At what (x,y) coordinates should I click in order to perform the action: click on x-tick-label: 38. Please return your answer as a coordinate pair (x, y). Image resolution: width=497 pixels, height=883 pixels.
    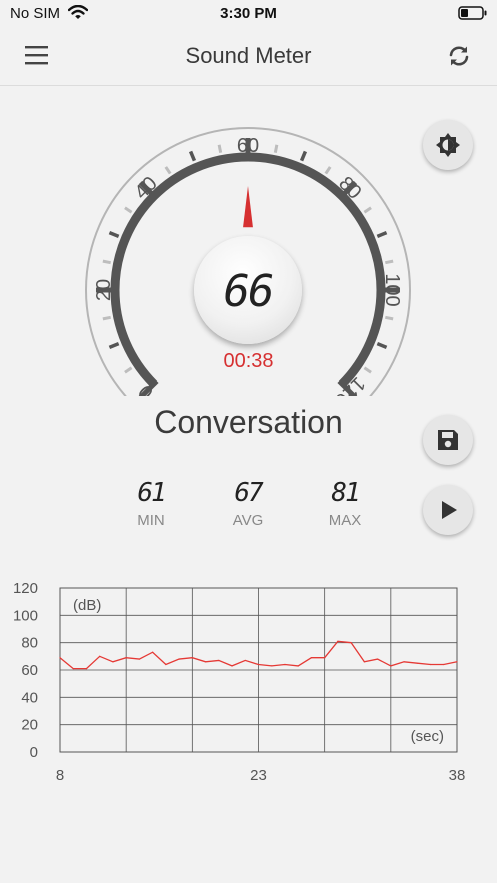
    Looking at the image, I should click on (457, 775).